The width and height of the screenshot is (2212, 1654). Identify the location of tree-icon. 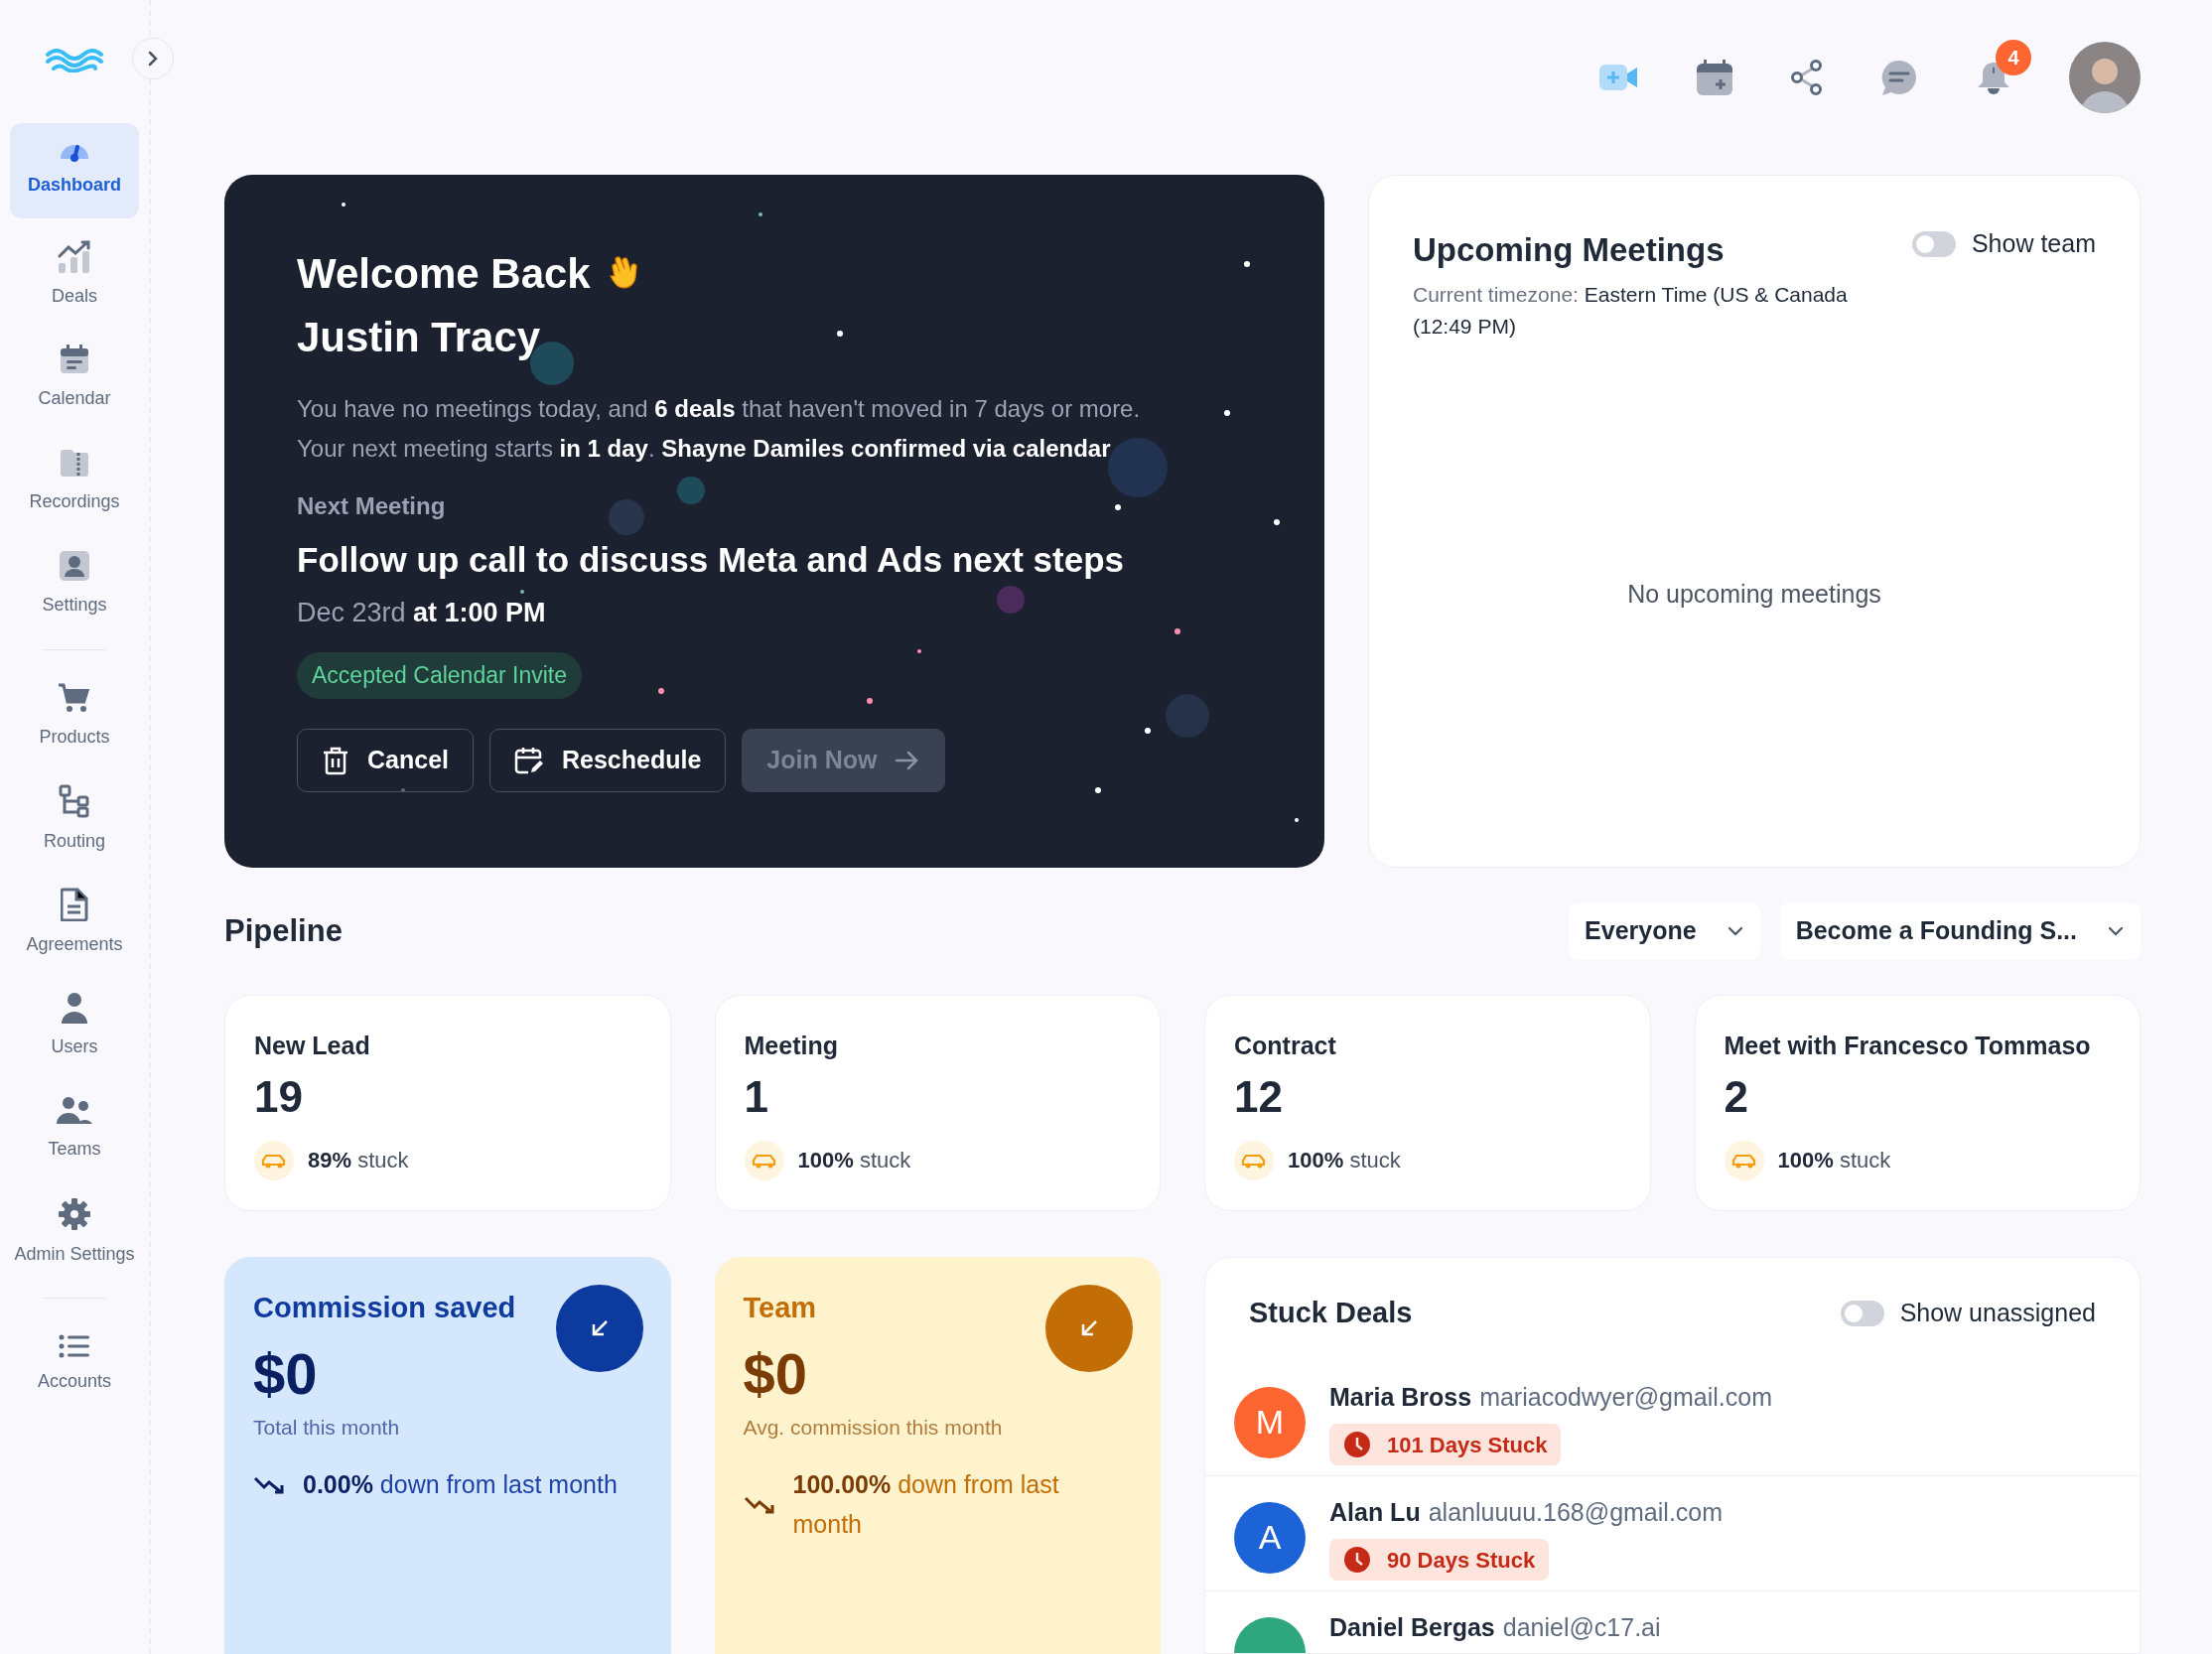
(74, 800).